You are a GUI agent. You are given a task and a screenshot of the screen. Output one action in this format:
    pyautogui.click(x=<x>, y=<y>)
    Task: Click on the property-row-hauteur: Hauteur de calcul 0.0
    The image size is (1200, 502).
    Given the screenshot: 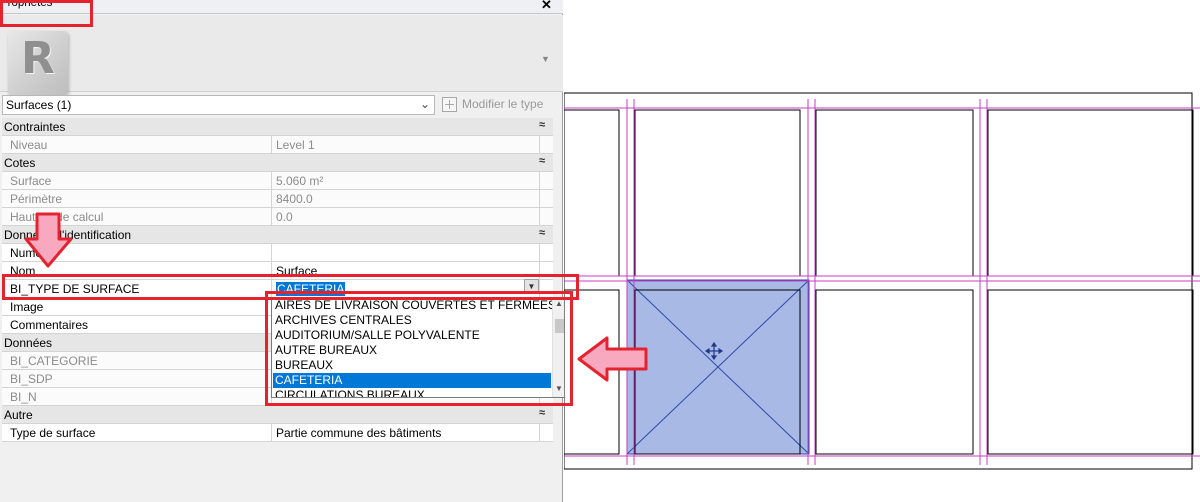 What is the action you would take?
    pyautogui.click(x=277, y=217)
    